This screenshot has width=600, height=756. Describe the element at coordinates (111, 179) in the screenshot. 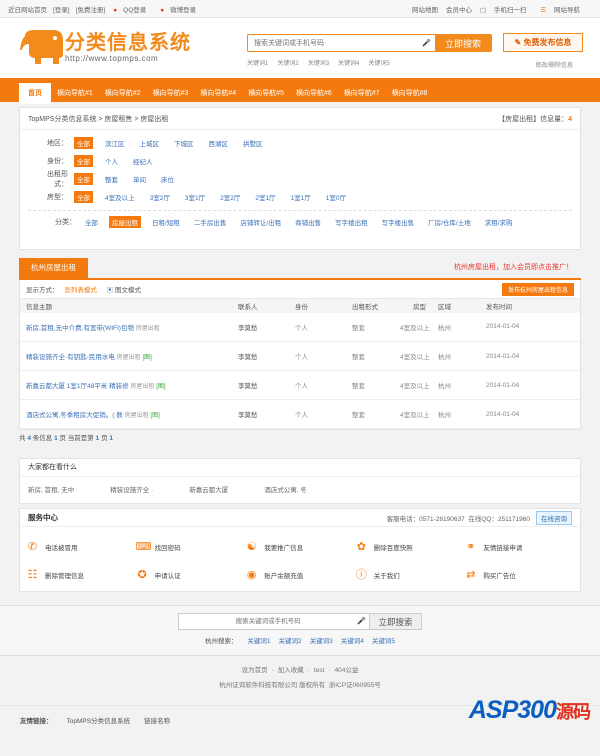

I see `filter-option: 整套` at that location.